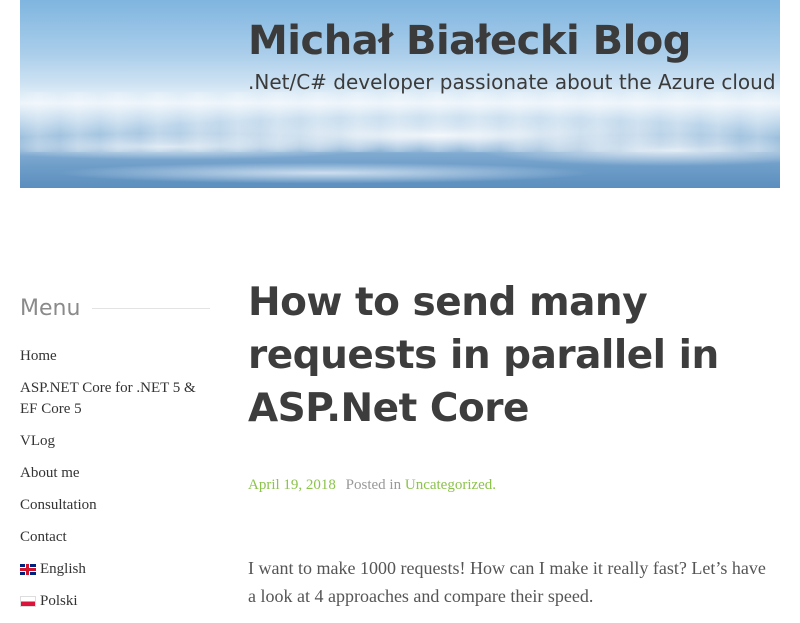 This screenshot has height=623, width=800. Describe the element at coordinates (513, 485) in the screenshot. I see `post-meta: April 19, 2018 Posted in Uncategorized.` at that location.